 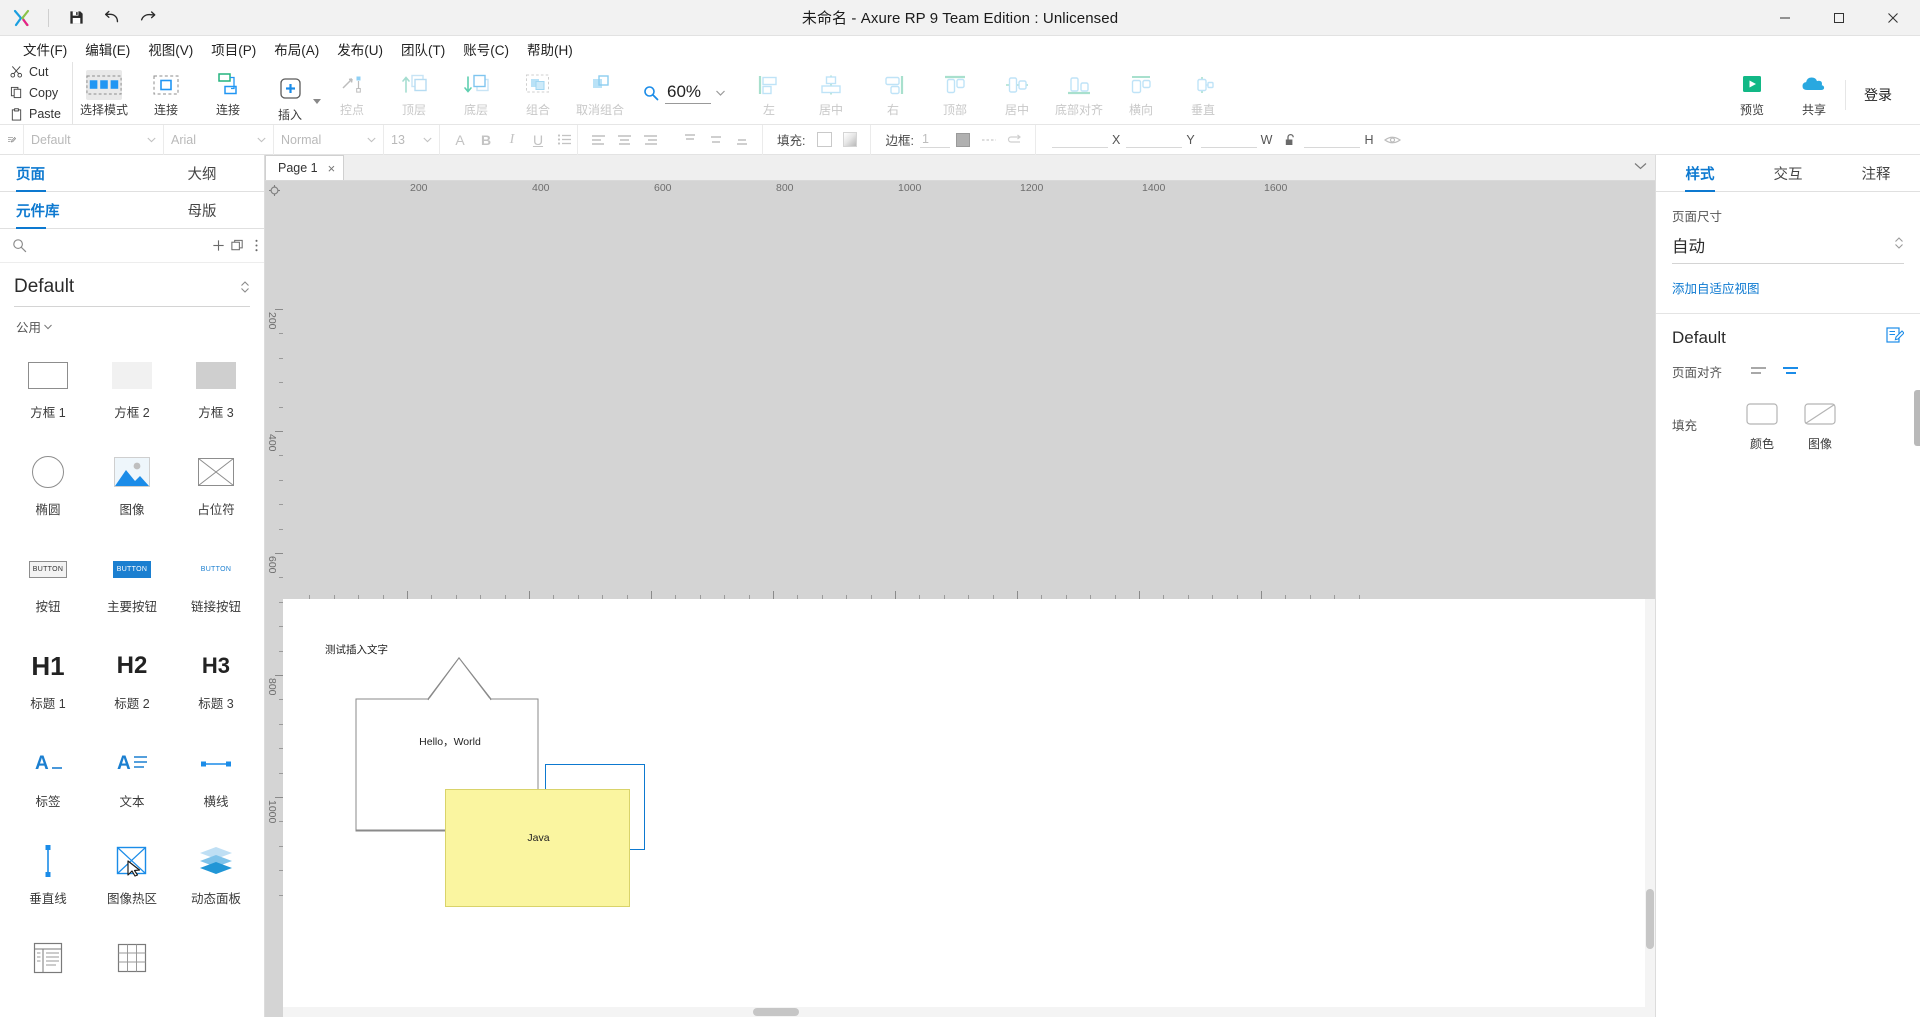 What do you see at coordinates (1759, 371) in the screenshot?
I see `page-align-left-icon` at bounding box center [1759, 371].